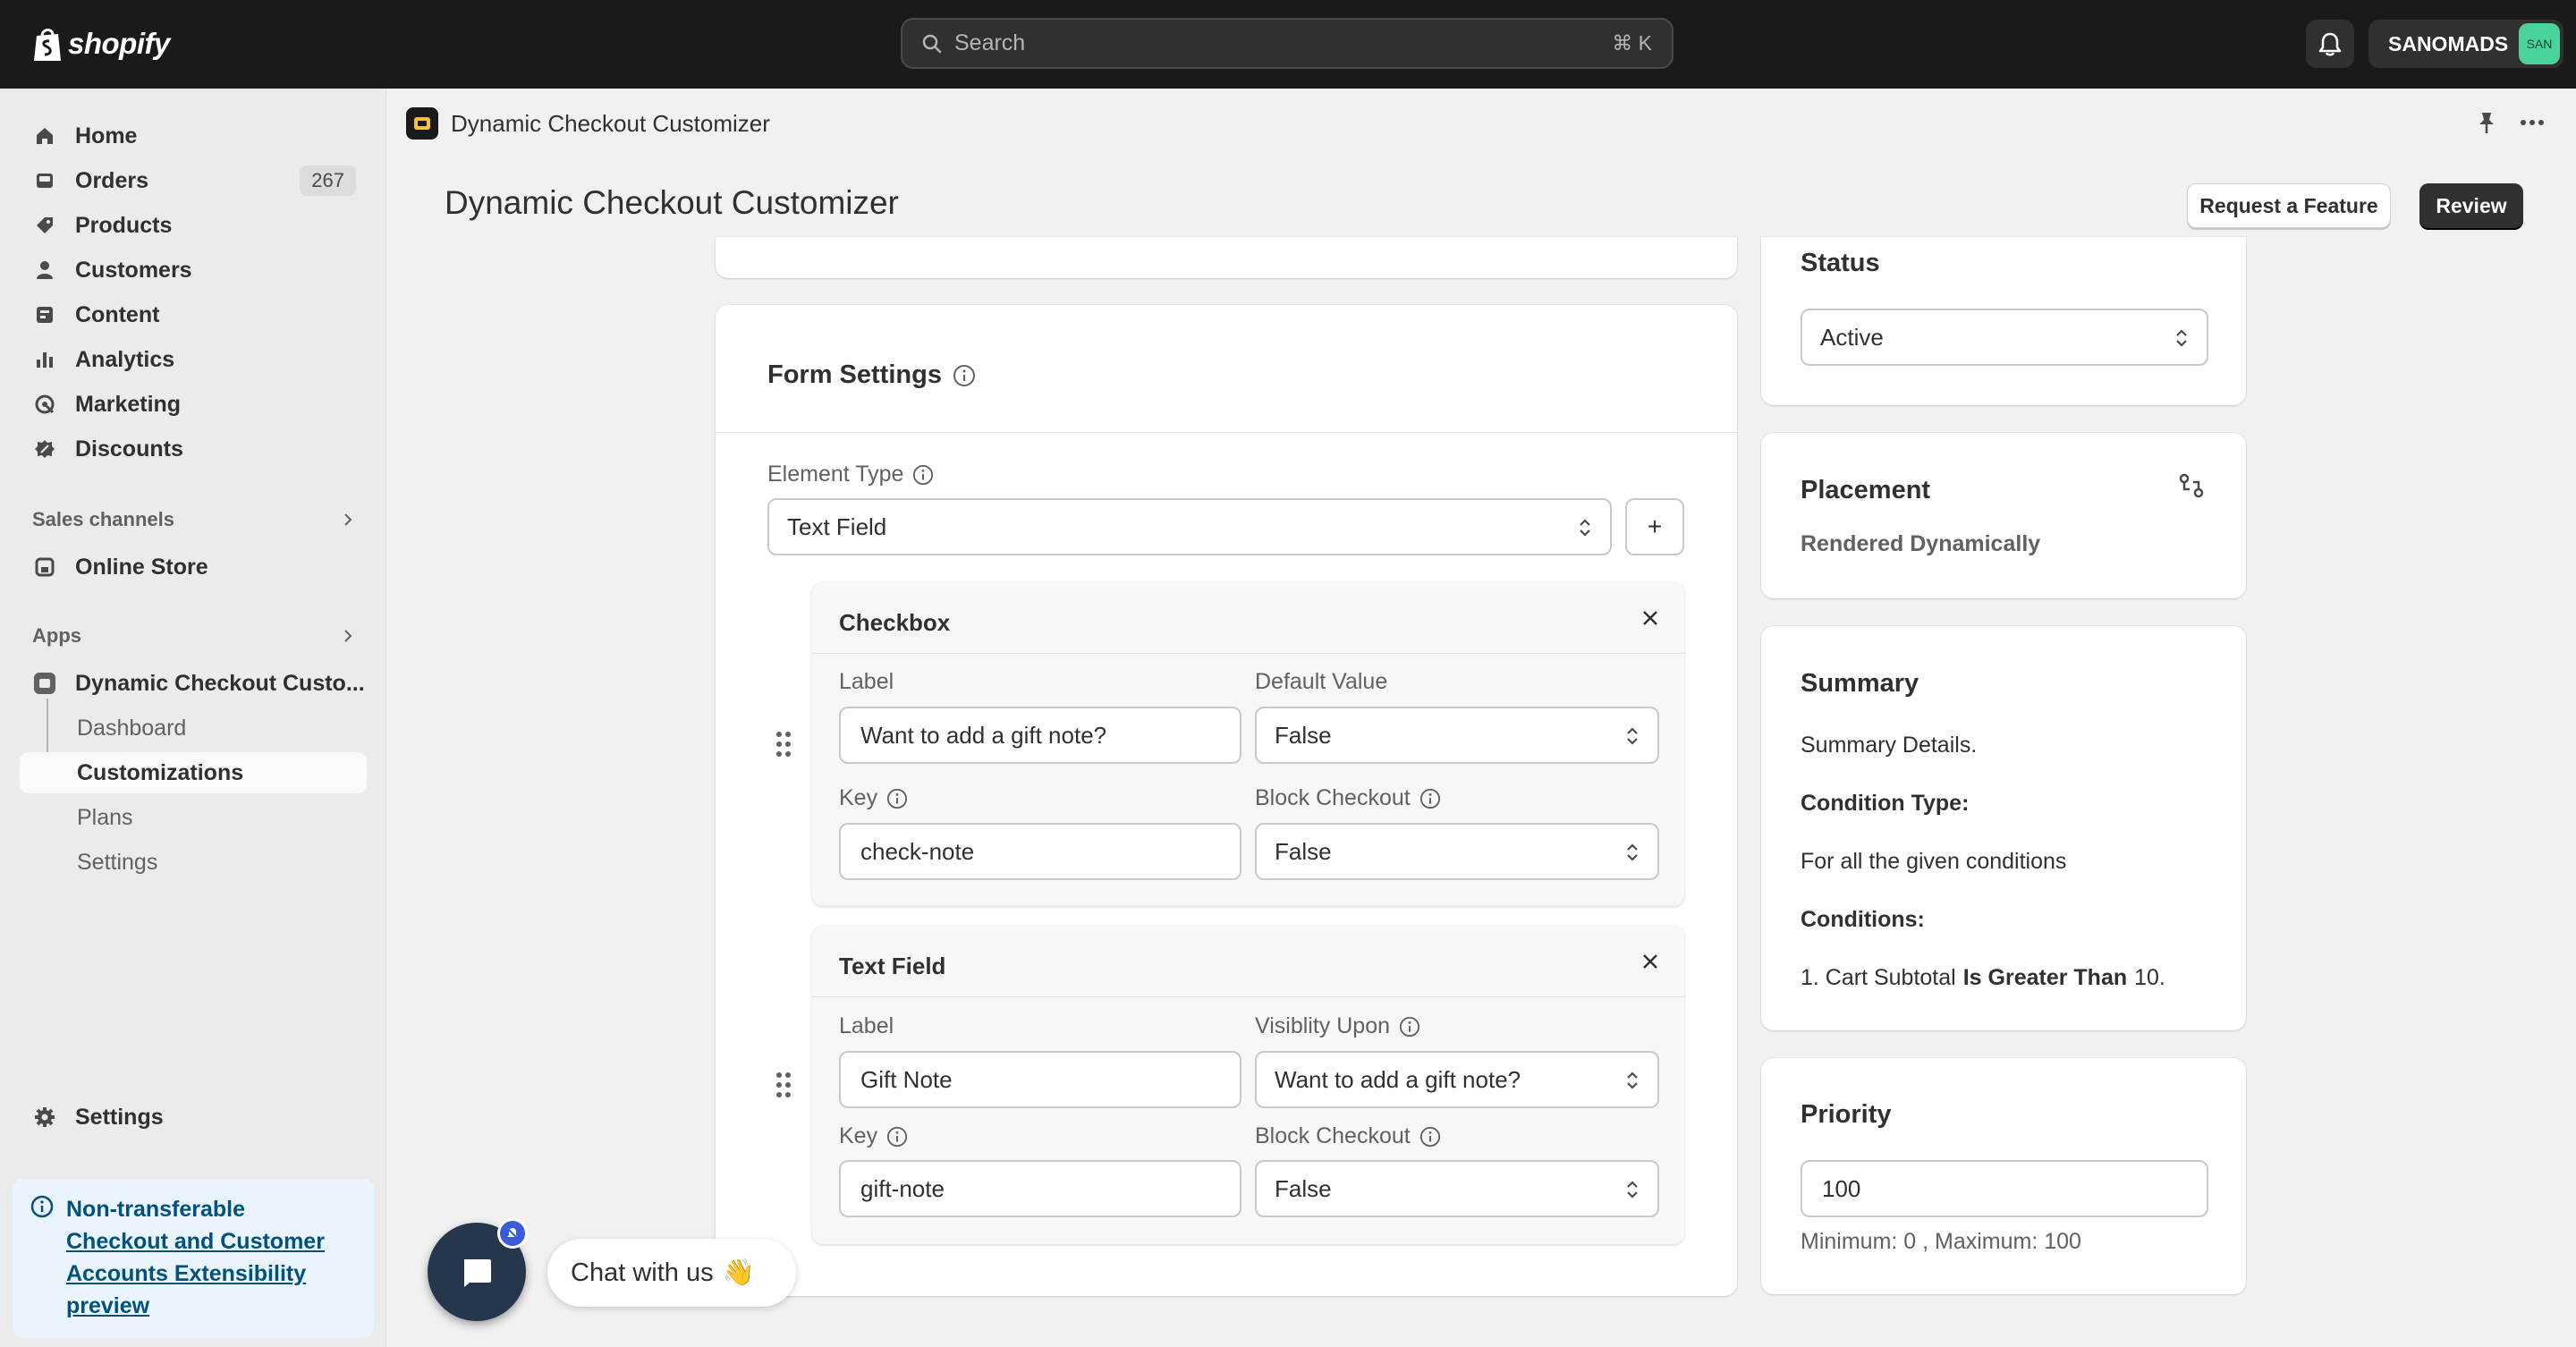 This screenshot has height=1347, width=2576. I want to click on default-value-select: False, so click(1457, 735).